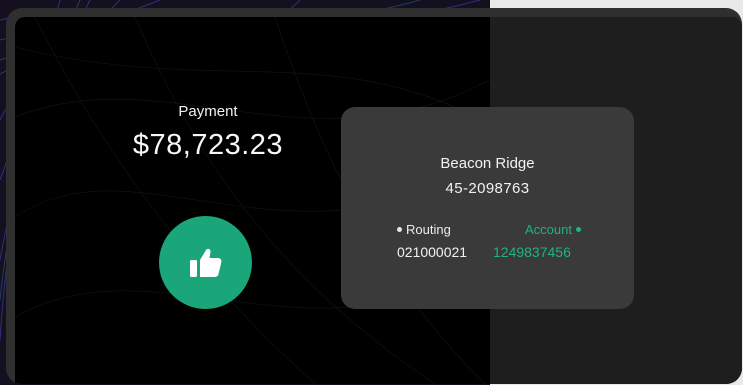  I want to click on routing-label-text: Routing, so click(428, 229).